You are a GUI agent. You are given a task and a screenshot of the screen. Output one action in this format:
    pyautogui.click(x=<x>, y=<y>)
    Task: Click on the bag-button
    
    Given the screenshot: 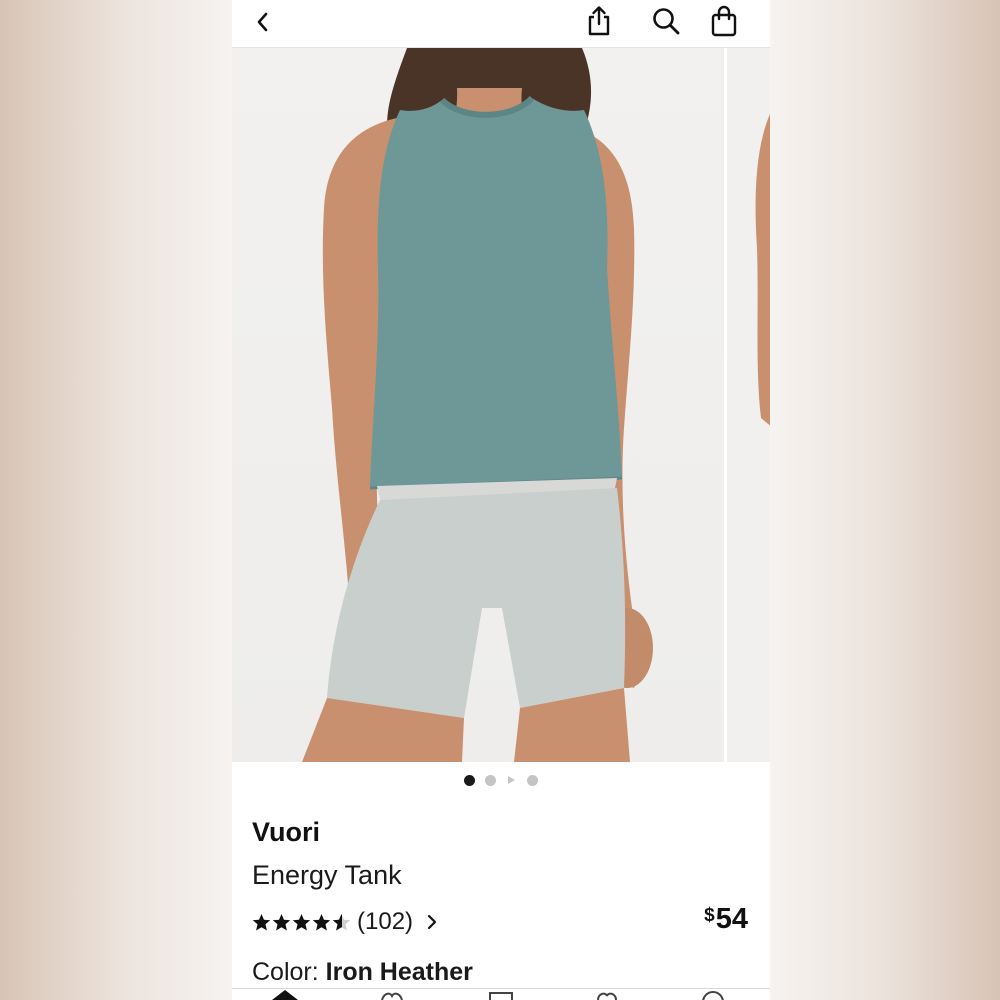 What is the action you would take?
    pyautogui.click(x=724, y=21)
    